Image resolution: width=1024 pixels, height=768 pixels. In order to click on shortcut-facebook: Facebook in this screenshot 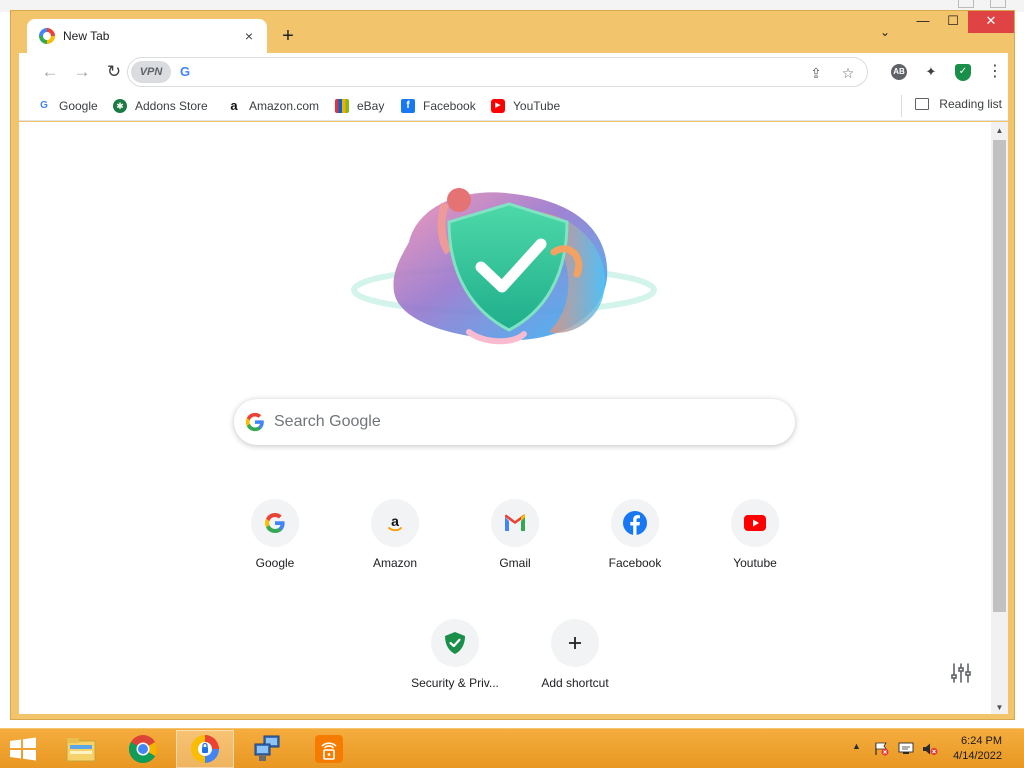, I will do `click(635, 539)`.